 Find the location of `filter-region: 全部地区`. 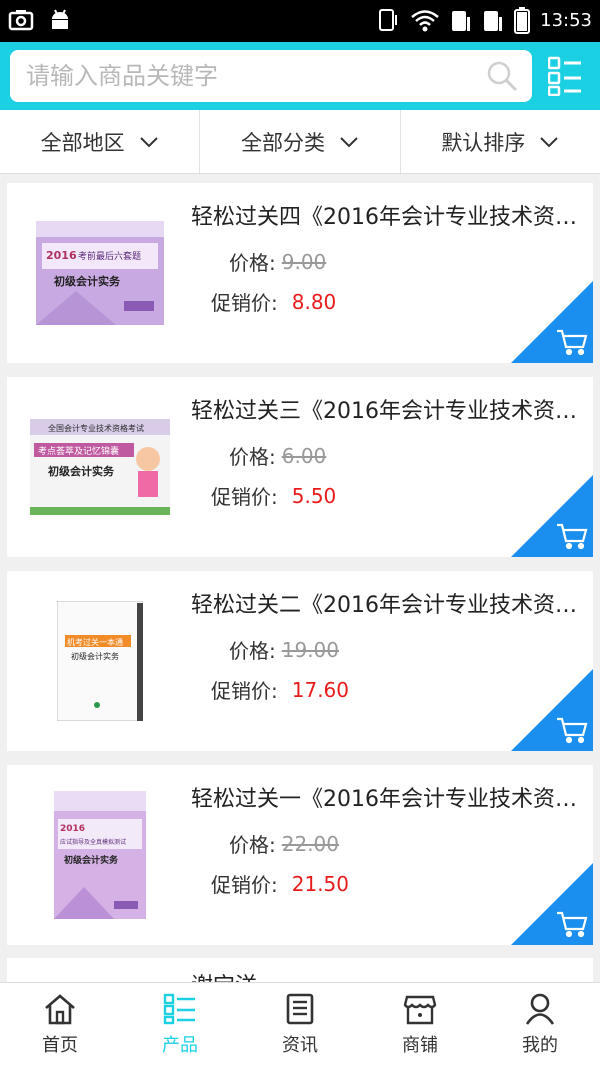

filter-region: 全部地区 is located at coordinates (100, 141).